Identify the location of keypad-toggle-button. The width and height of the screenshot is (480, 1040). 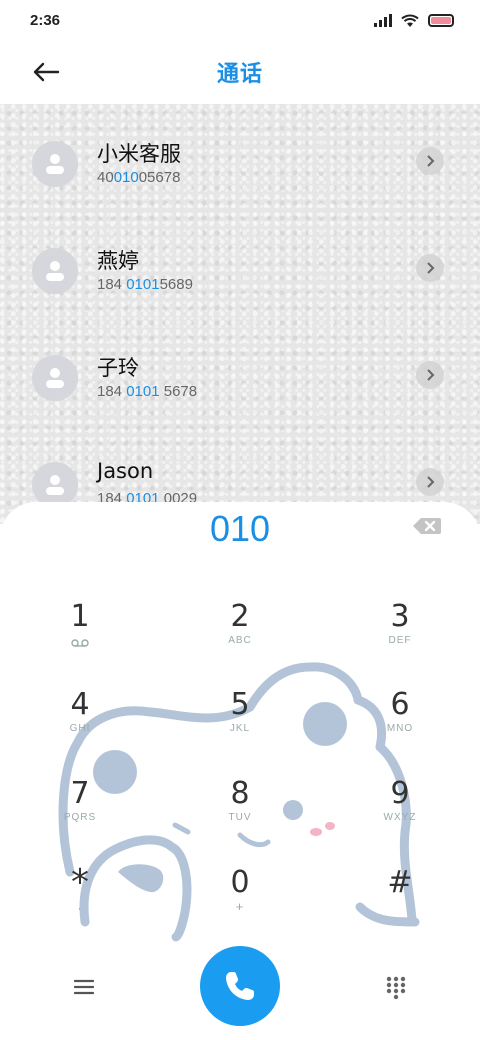
(396, 988).